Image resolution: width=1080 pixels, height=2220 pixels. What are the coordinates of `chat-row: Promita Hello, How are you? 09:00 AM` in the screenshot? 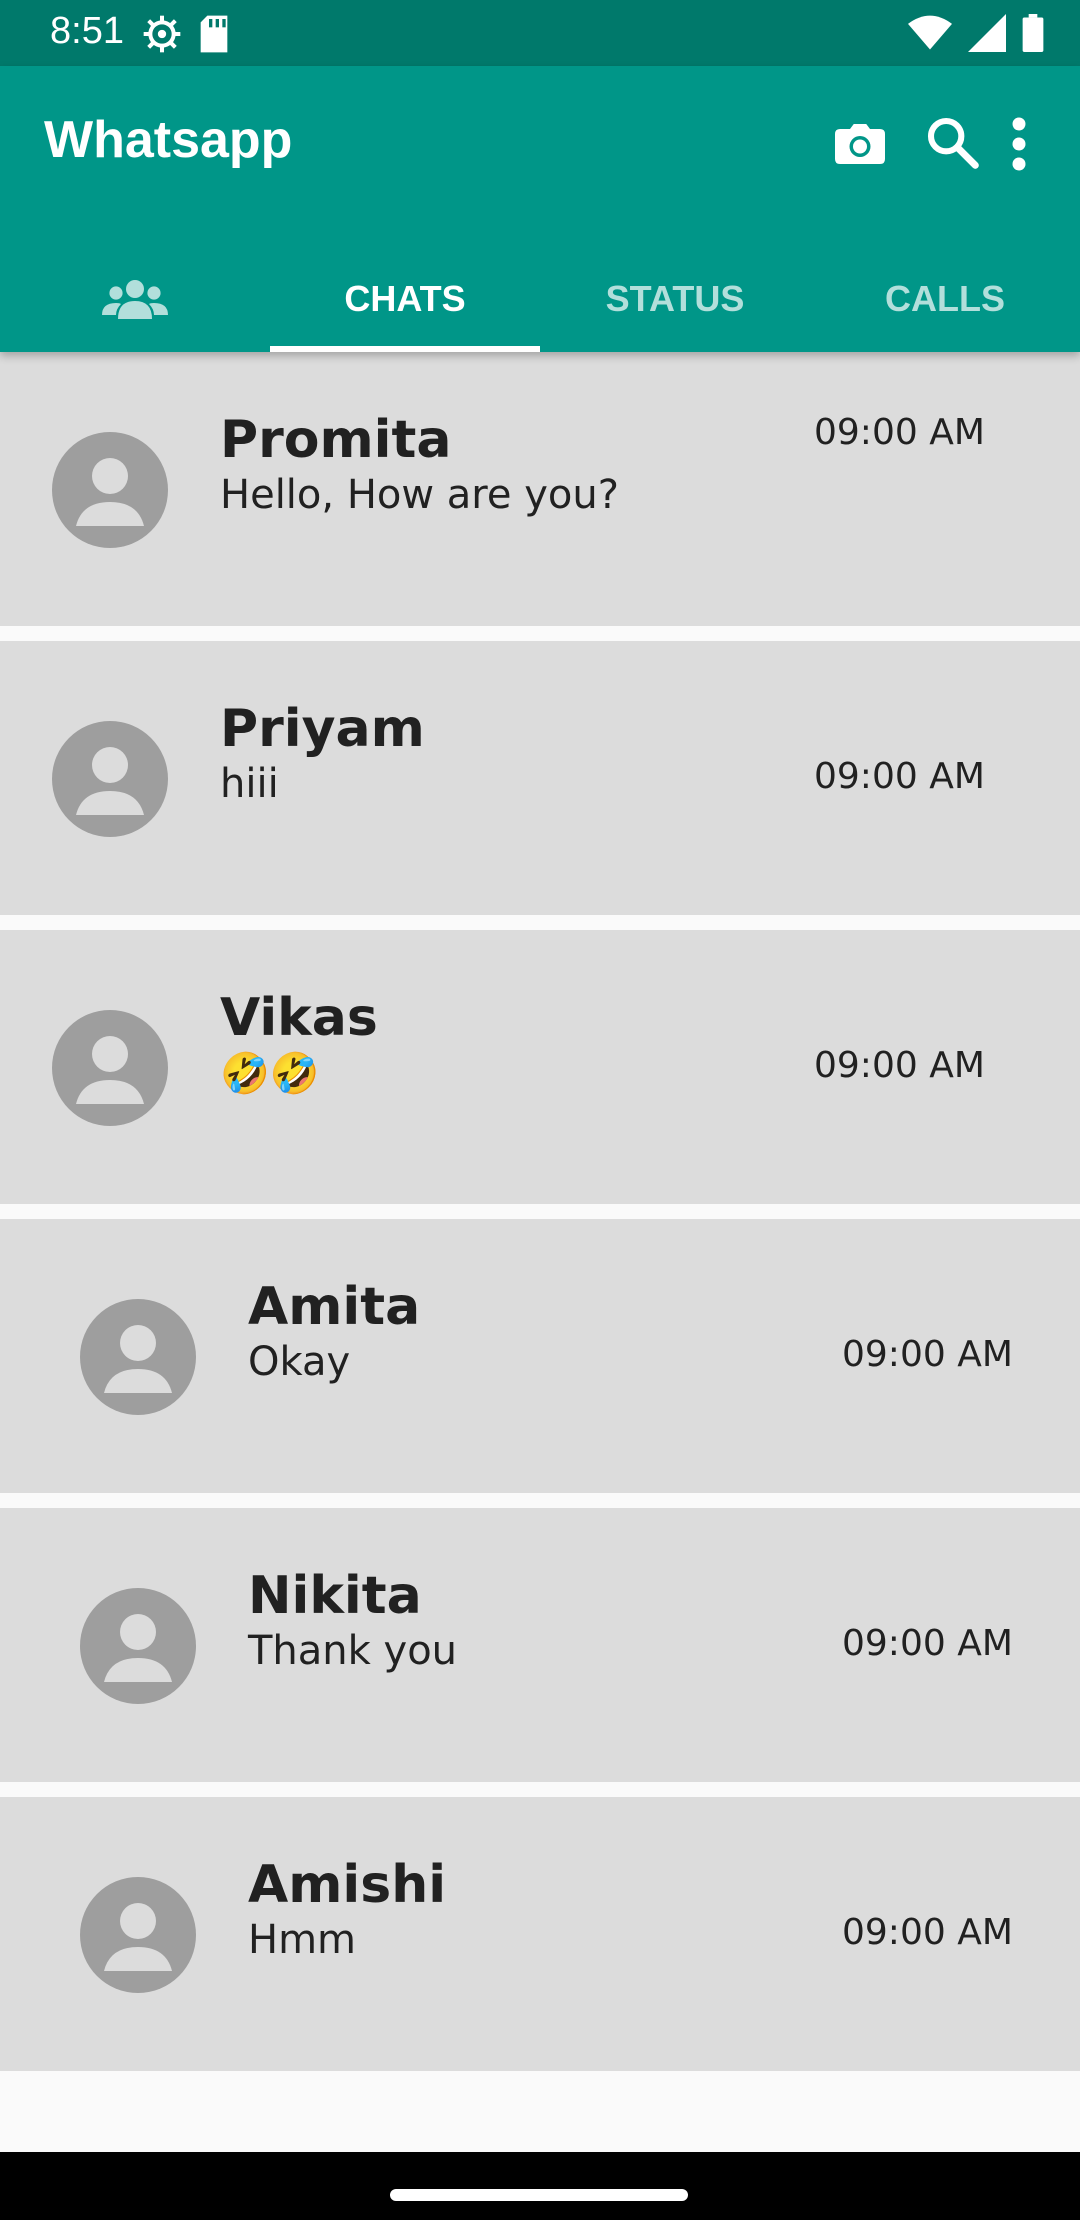 It's located at (540, 489).